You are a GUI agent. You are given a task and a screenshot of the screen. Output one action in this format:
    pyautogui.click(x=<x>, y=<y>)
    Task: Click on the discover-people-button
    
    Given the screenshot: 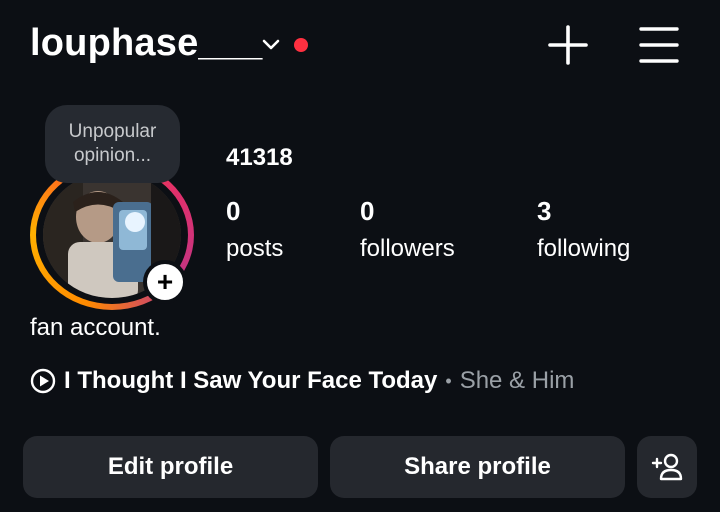 What is the action you would take?
    pyautogui.click(x=667, y=467)
    